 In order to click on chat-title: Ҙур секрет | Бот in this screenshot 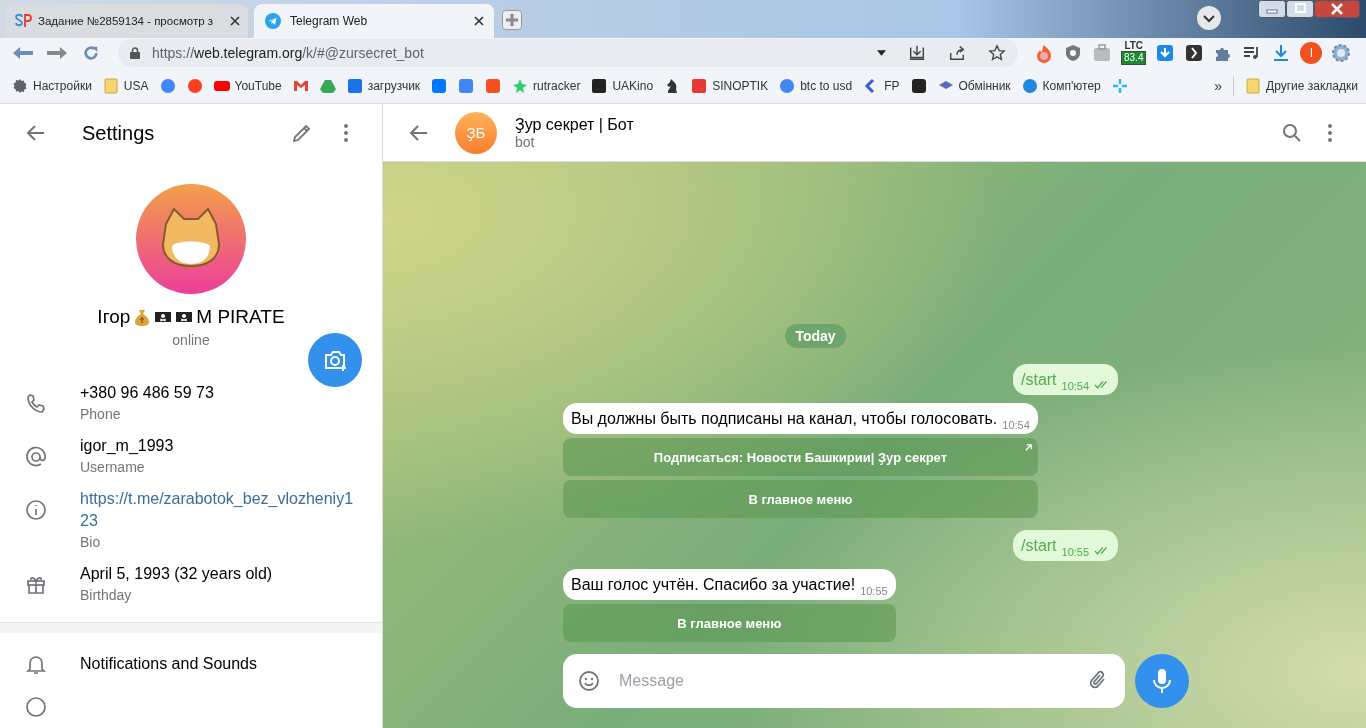, I will do `click(574, 124)`.